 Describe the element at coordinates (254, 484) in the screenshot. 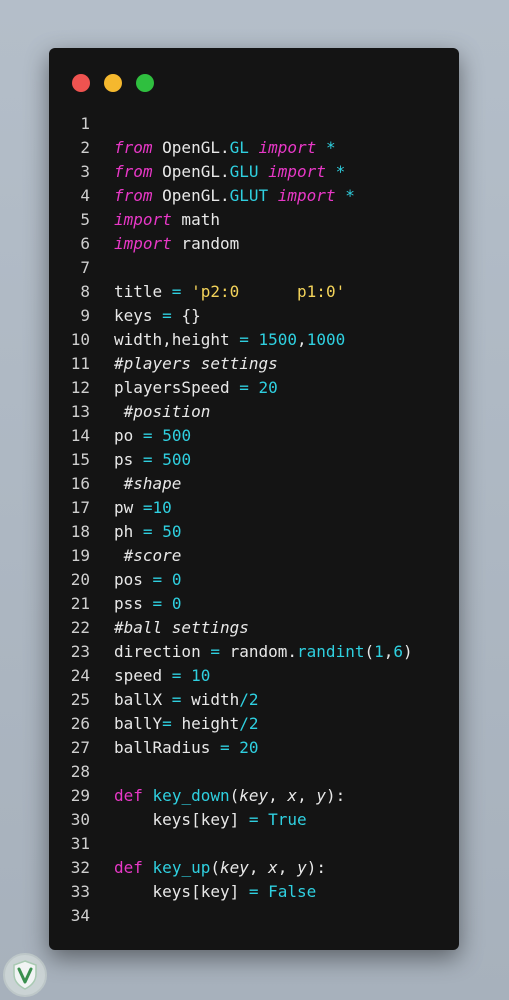

I see `code-line: 16 #shape` at that location.